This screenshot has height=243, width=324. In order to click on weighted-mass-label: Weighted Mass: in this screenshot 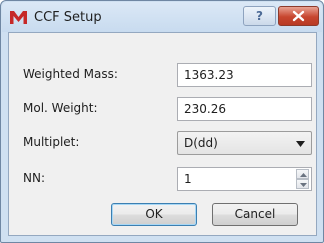, I will do `click(70, 74)`.